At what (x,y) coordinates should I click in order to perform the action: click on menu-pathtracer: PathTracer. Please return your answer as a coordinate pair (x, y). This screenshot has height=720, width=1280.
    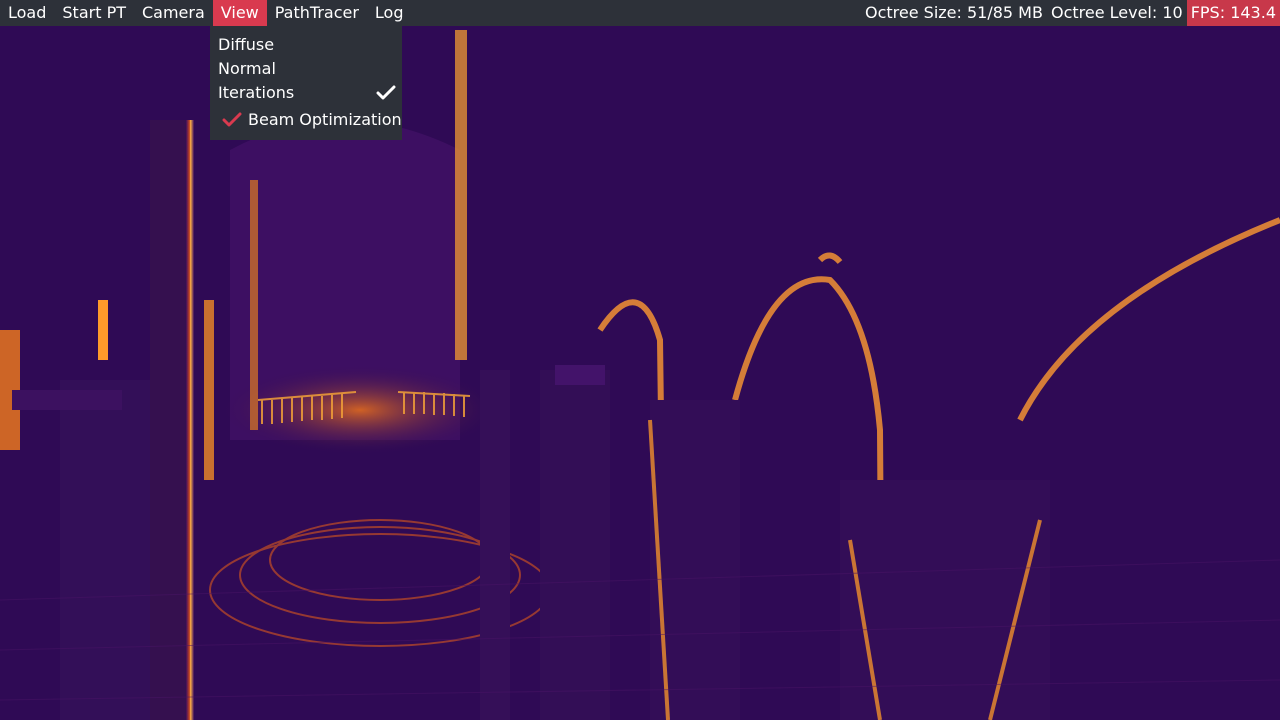
    Looking at the image, I should click on (317, 13).